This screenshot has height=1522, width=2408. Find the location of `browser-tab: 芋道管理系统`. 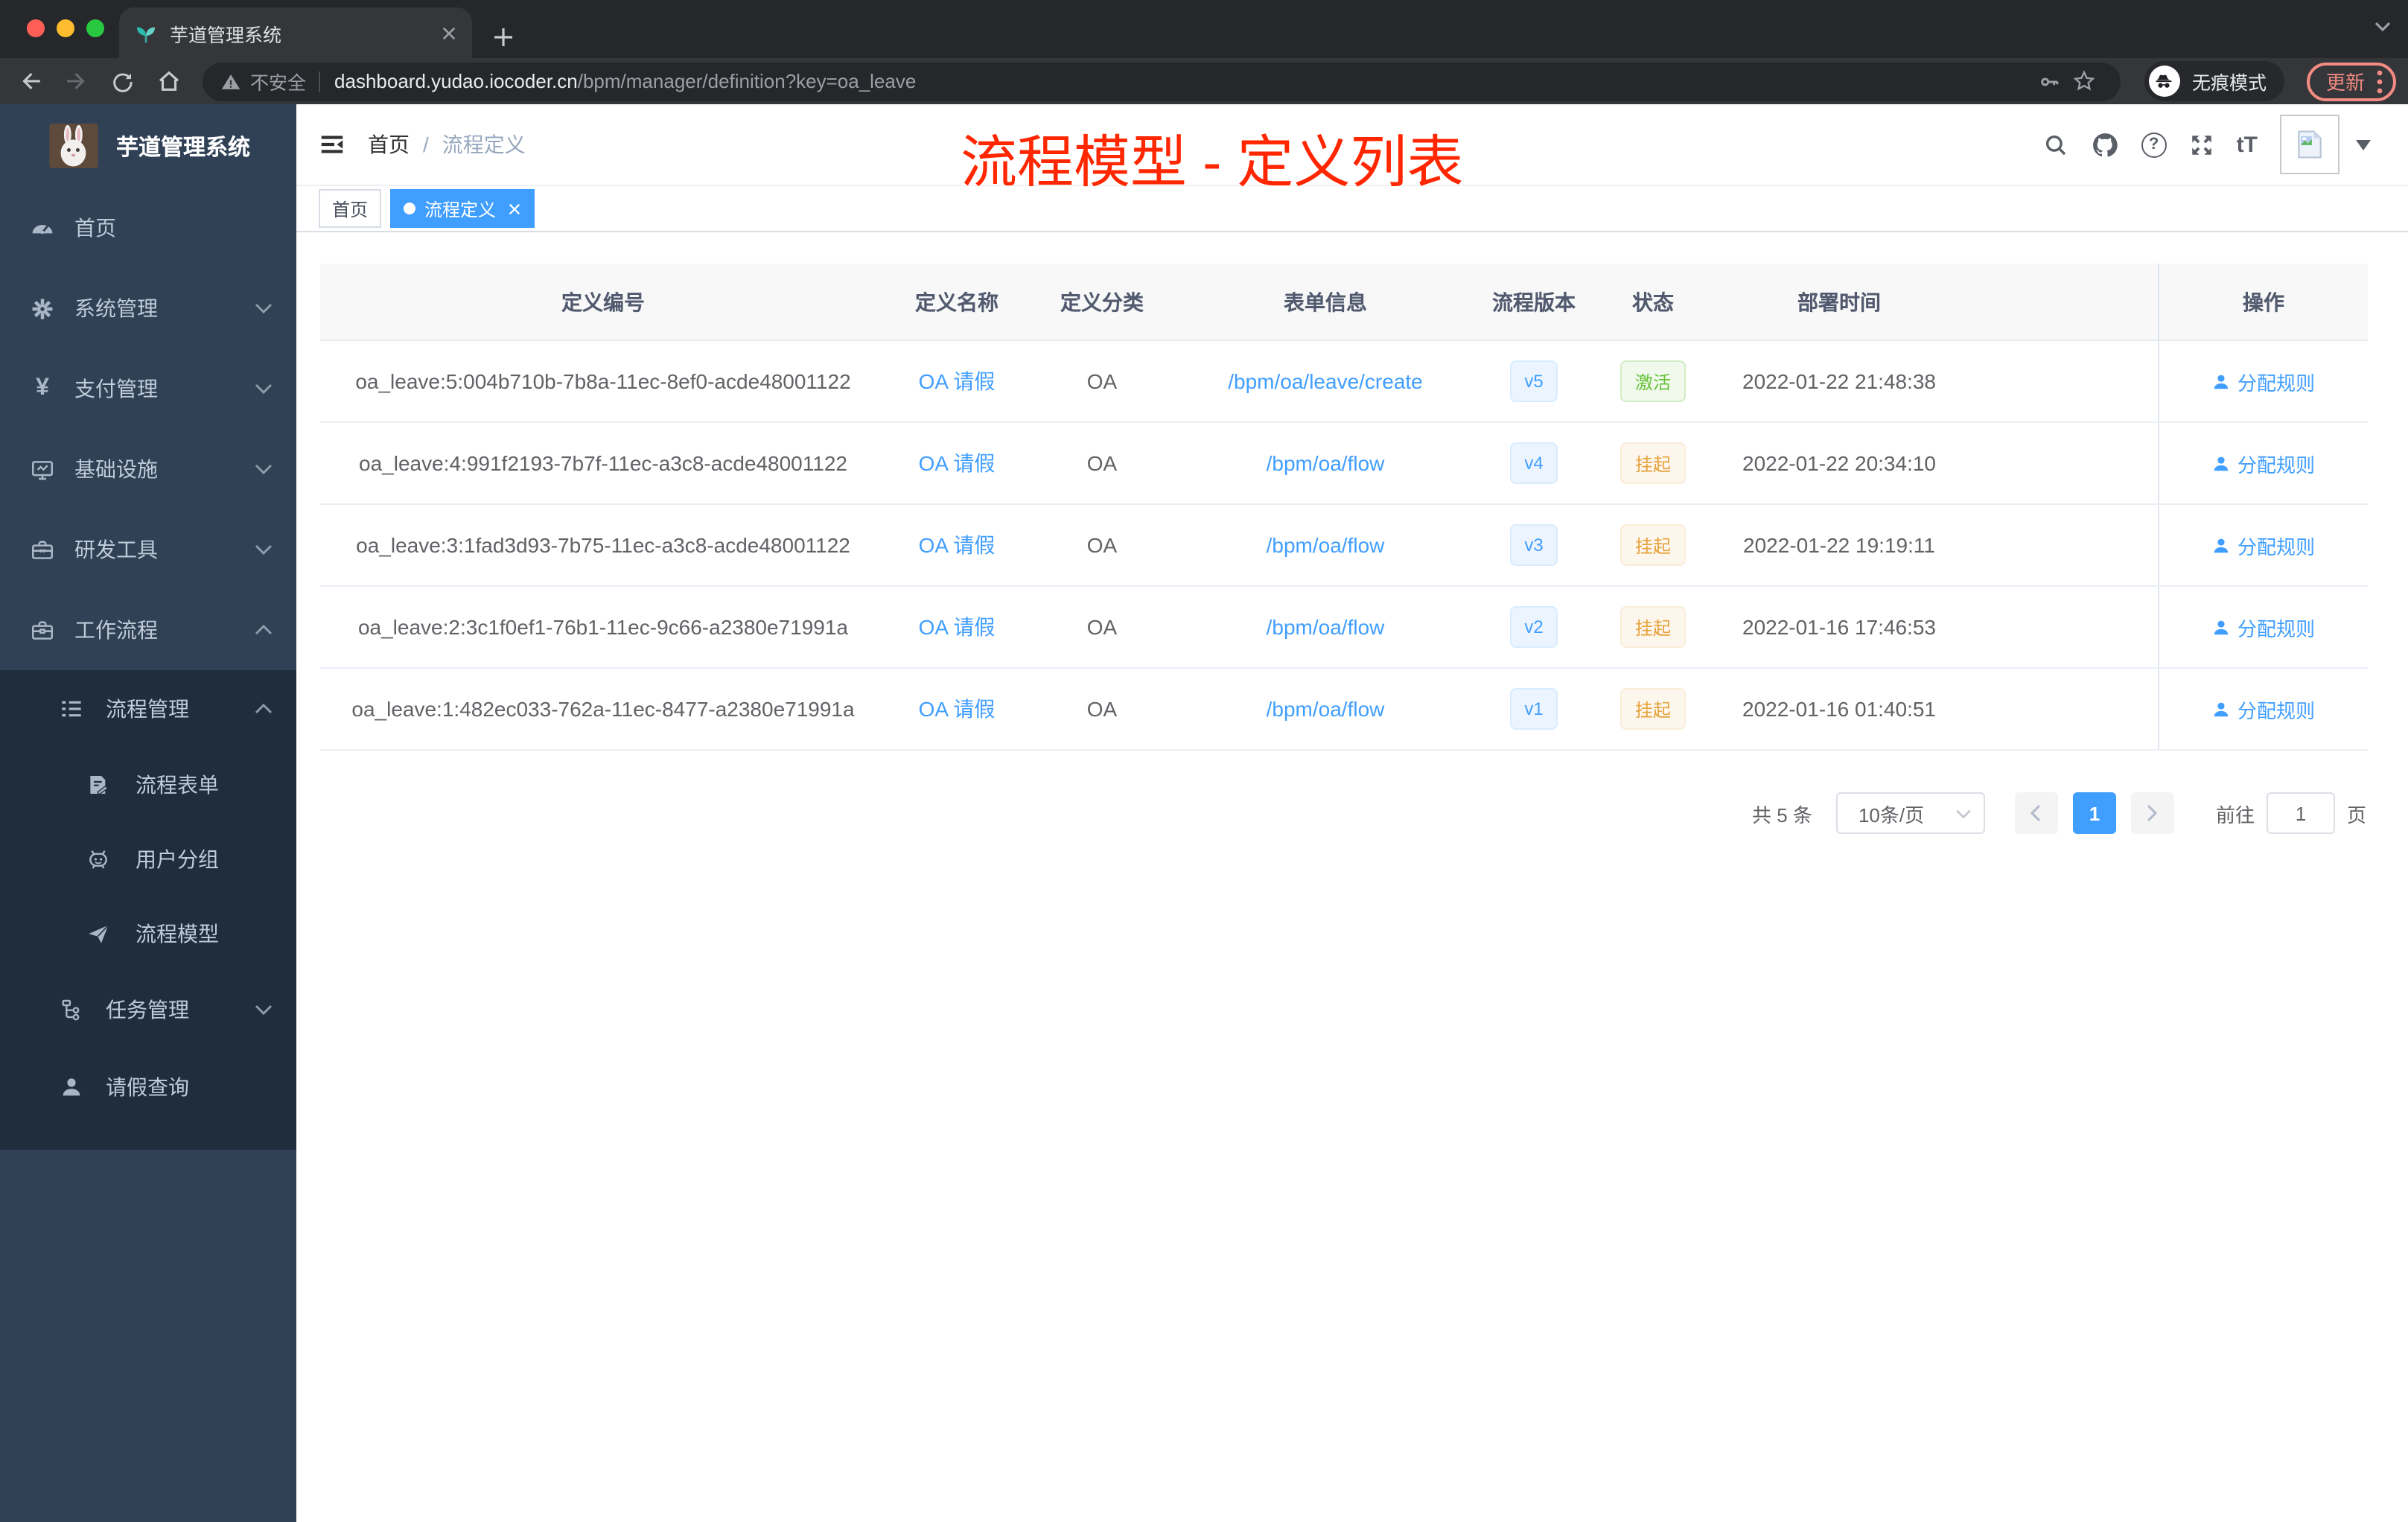

browser-tab: 芋道管理系统 is located at coordinates (295, 32).